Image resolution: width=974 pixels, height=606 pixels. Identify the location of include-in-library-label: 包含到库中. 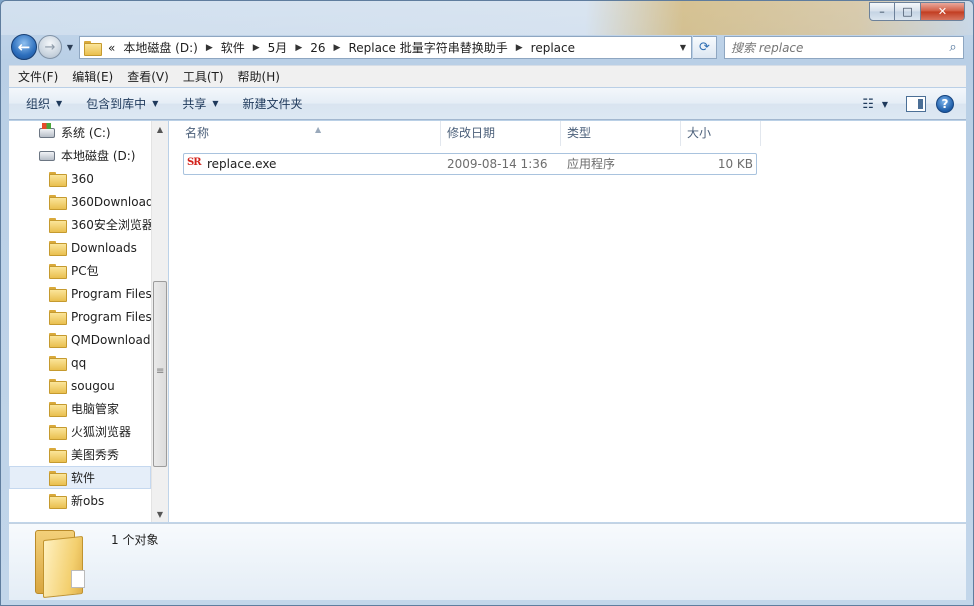
(116, 104).